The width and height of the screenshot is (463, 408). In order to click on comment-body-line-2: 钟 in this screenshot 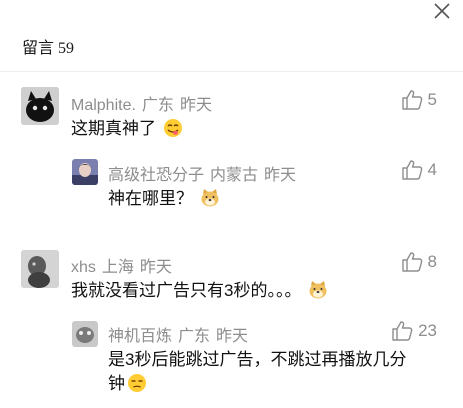, I will do `click(278, 384)`.